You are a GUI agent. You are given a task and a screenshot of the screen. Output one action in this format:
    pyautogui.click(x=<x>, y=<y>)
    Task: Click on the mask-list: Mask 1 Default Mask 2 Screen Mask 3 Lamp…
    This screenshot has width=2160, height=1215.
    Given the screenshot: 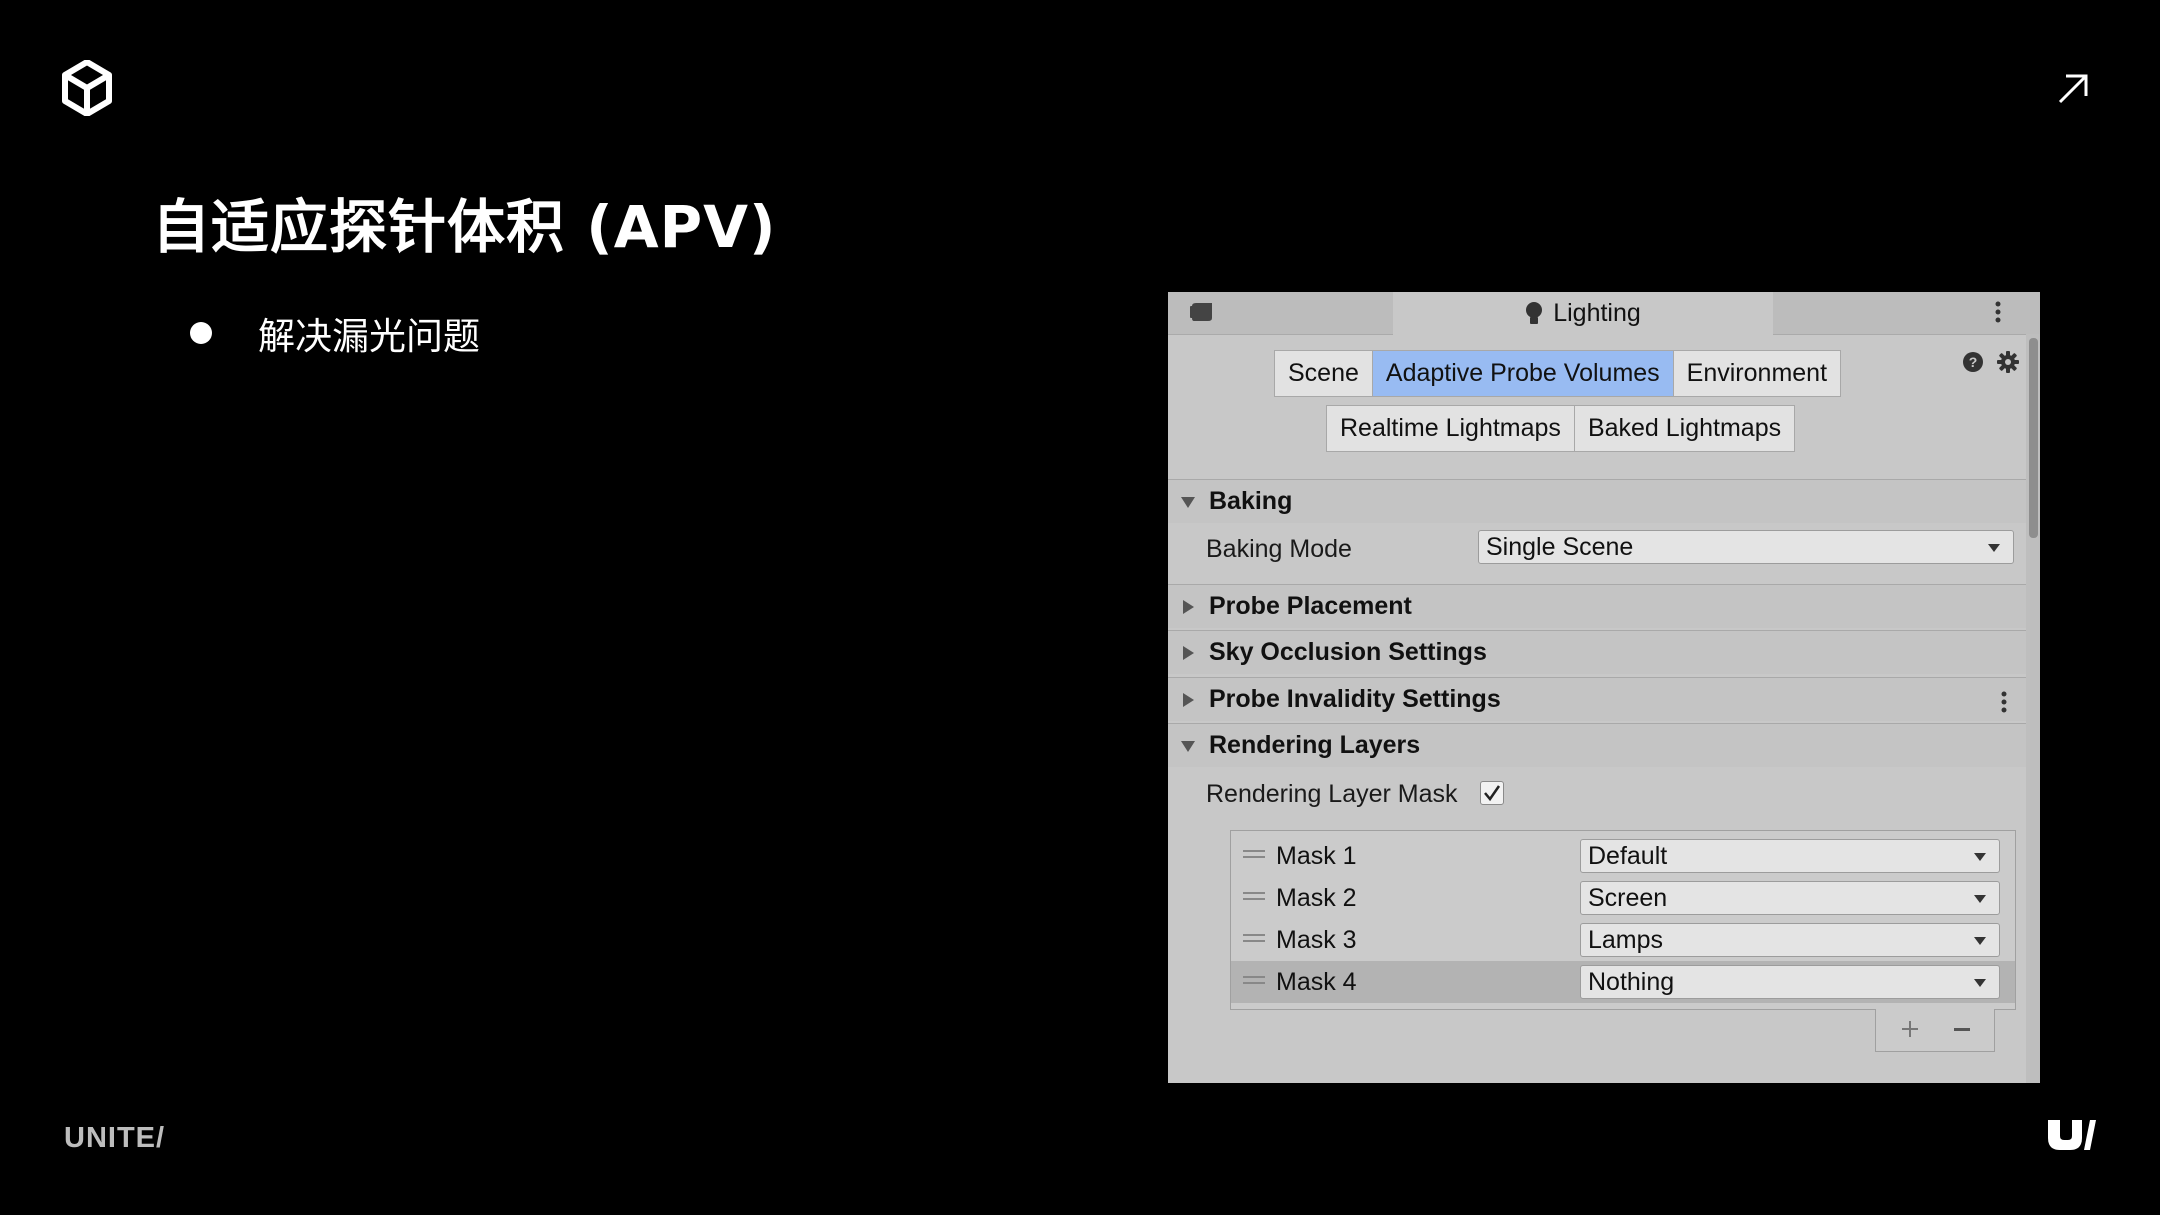 What is the action you would take?
    pyautogui.click(x=1623, y=920)
    